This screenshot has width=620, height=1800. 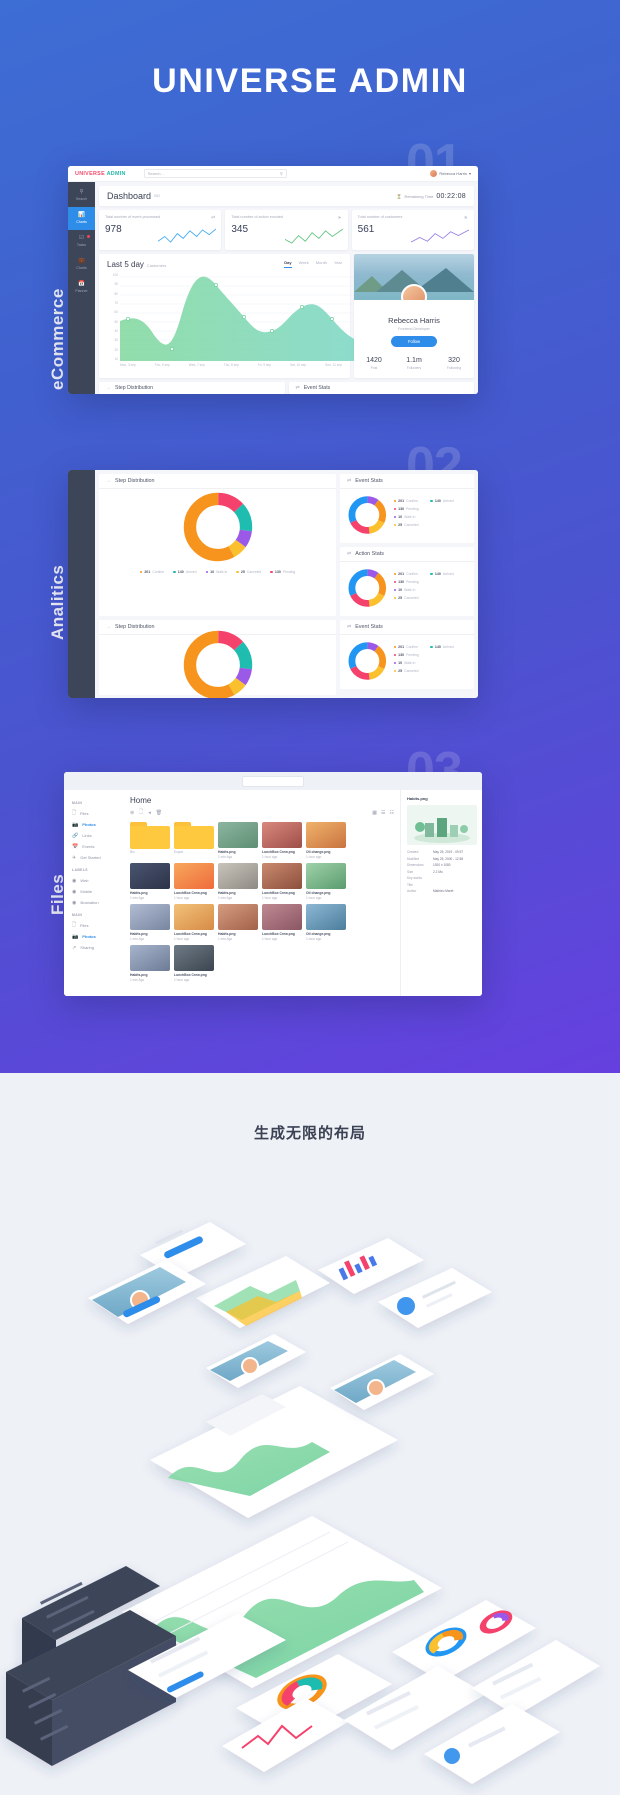 I want to click on timer-value: 00:22:08, so click(x=451, y=196).